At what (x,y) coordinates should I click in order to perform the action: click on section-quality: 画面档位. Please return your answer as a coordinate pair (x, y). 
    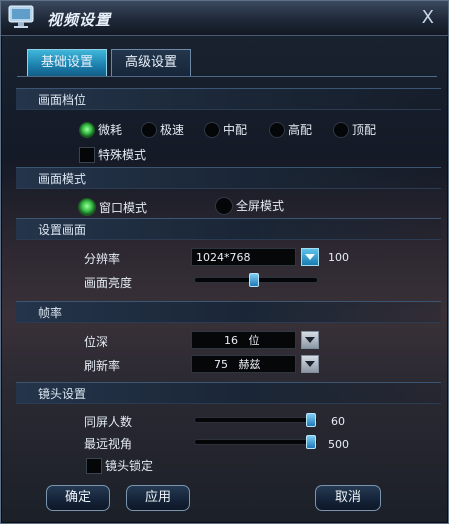
    Looking at the image, I should click on (228, 99).